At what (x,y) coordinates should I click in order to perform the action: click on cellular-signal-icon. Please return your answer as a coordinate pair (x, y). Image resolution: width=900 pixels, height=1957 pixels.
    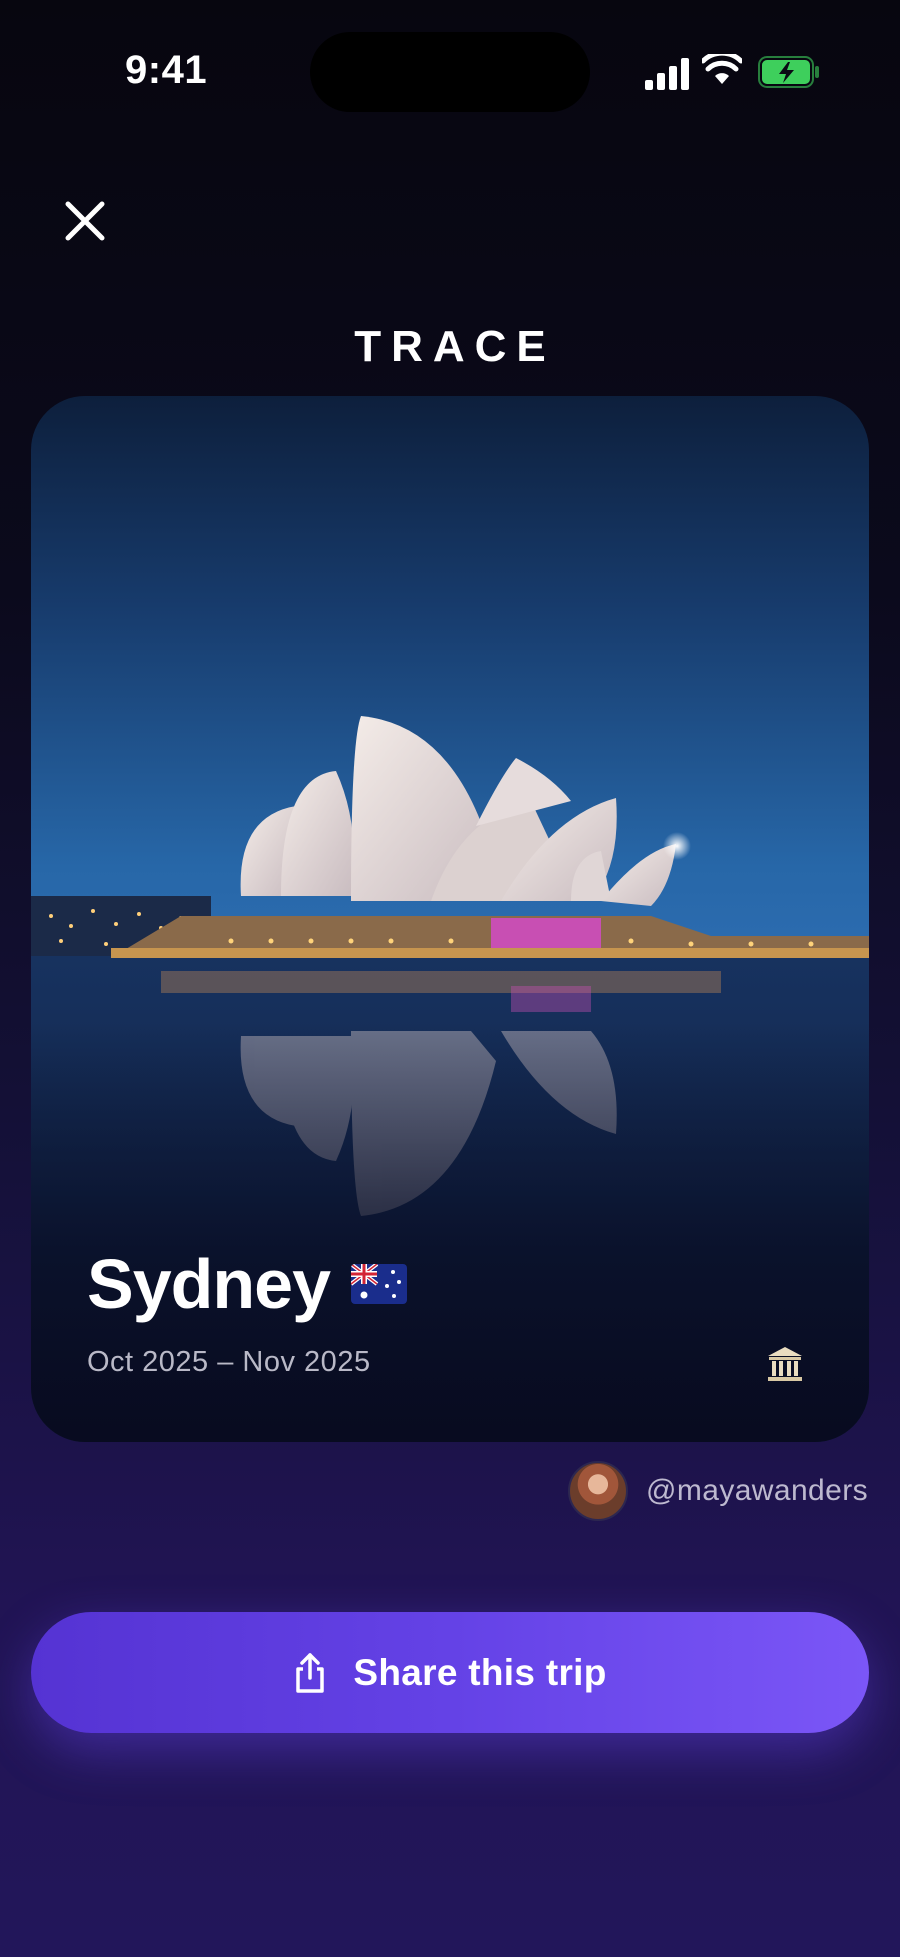
    Looking at the image, I should click on (667, 74).